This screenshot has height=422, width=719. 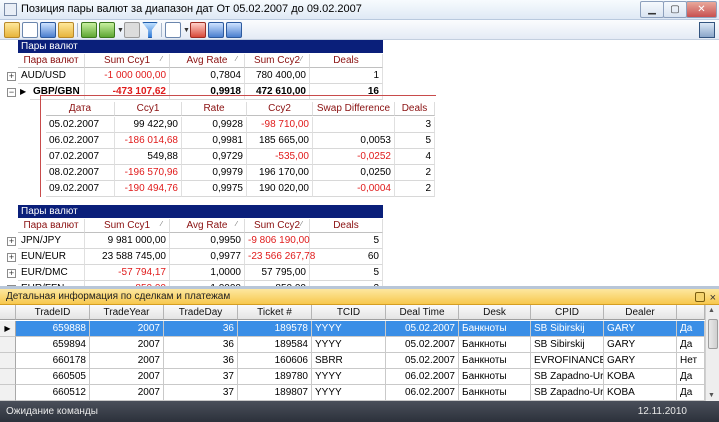 What do you see at coordinates (214, 141) in the screenshot?
I see `detail-cell: 0,9981` at bounding box center [214, 141].